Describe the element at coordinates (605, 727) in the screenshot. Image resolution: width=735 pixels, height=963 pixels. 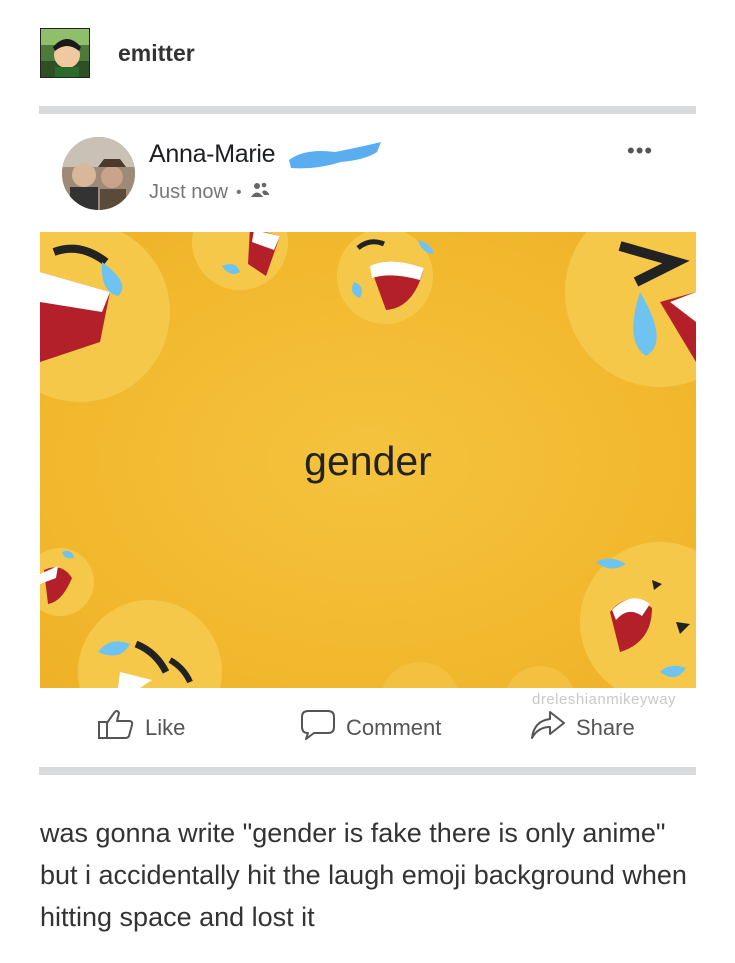
I see `share-label: Share` at that location.